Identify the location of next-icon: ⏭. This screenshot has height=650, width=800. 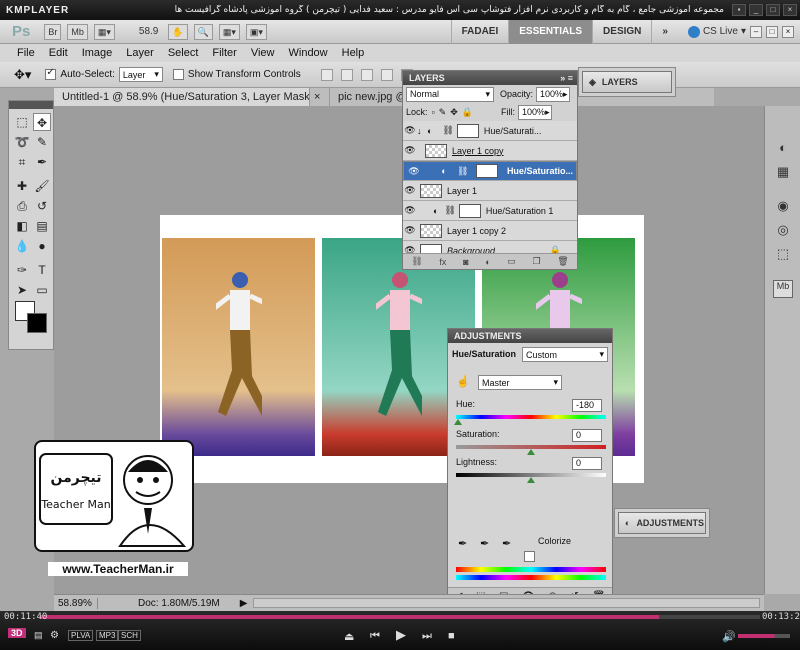
(427, 636).